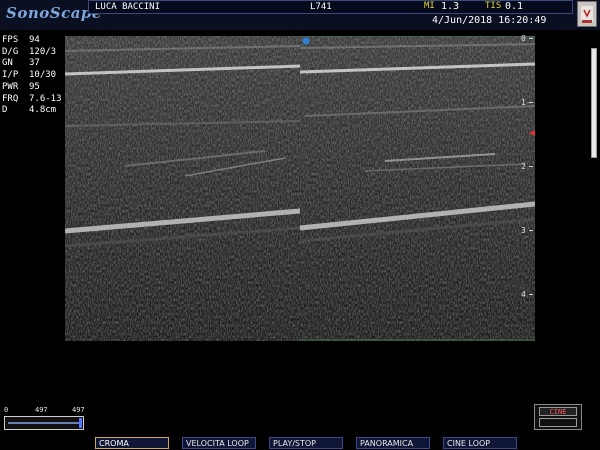  What do you see at coordinates (10, 98) in the screenshot?
I see `param-key: FRQ` at bounding box center [10, 98].